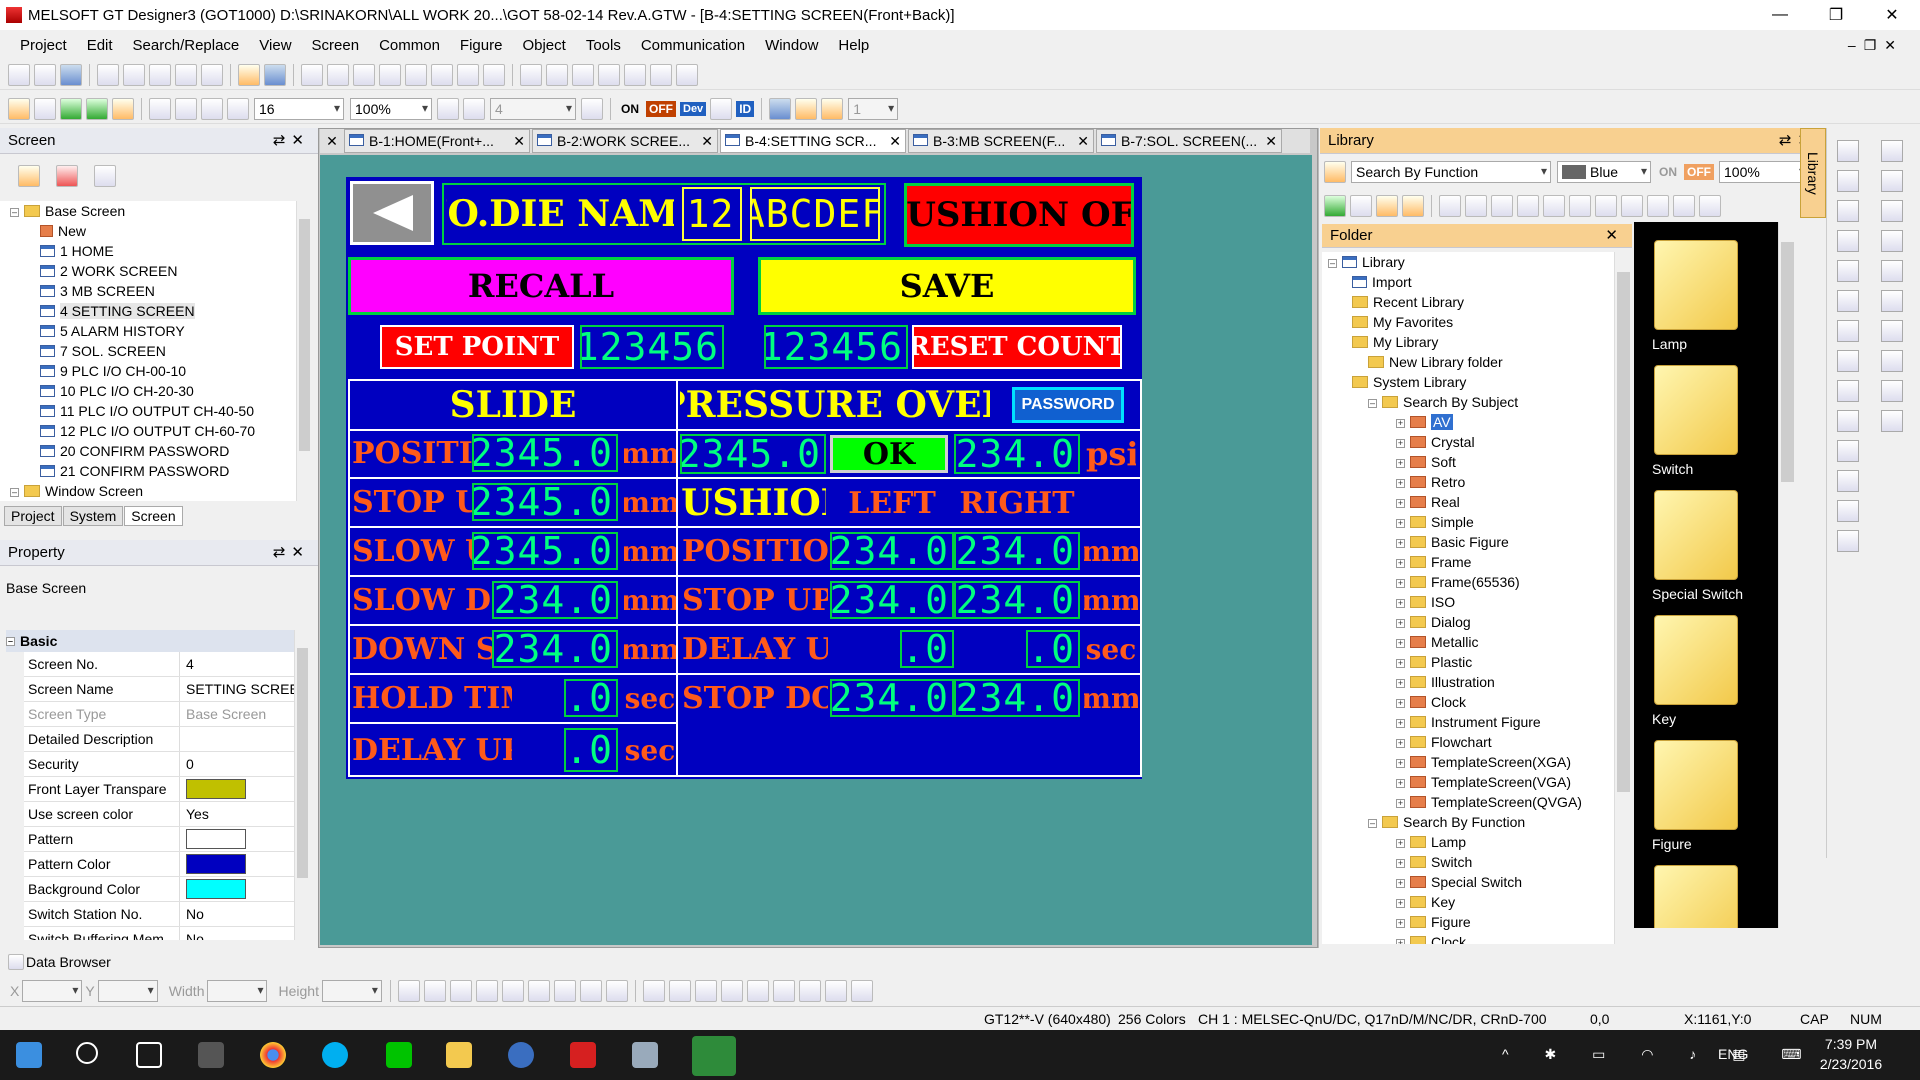  What do you see at coordinates (661, 108) in the screenshot?
I see `off-state-button: OFF` at bounding box center [661, 108].